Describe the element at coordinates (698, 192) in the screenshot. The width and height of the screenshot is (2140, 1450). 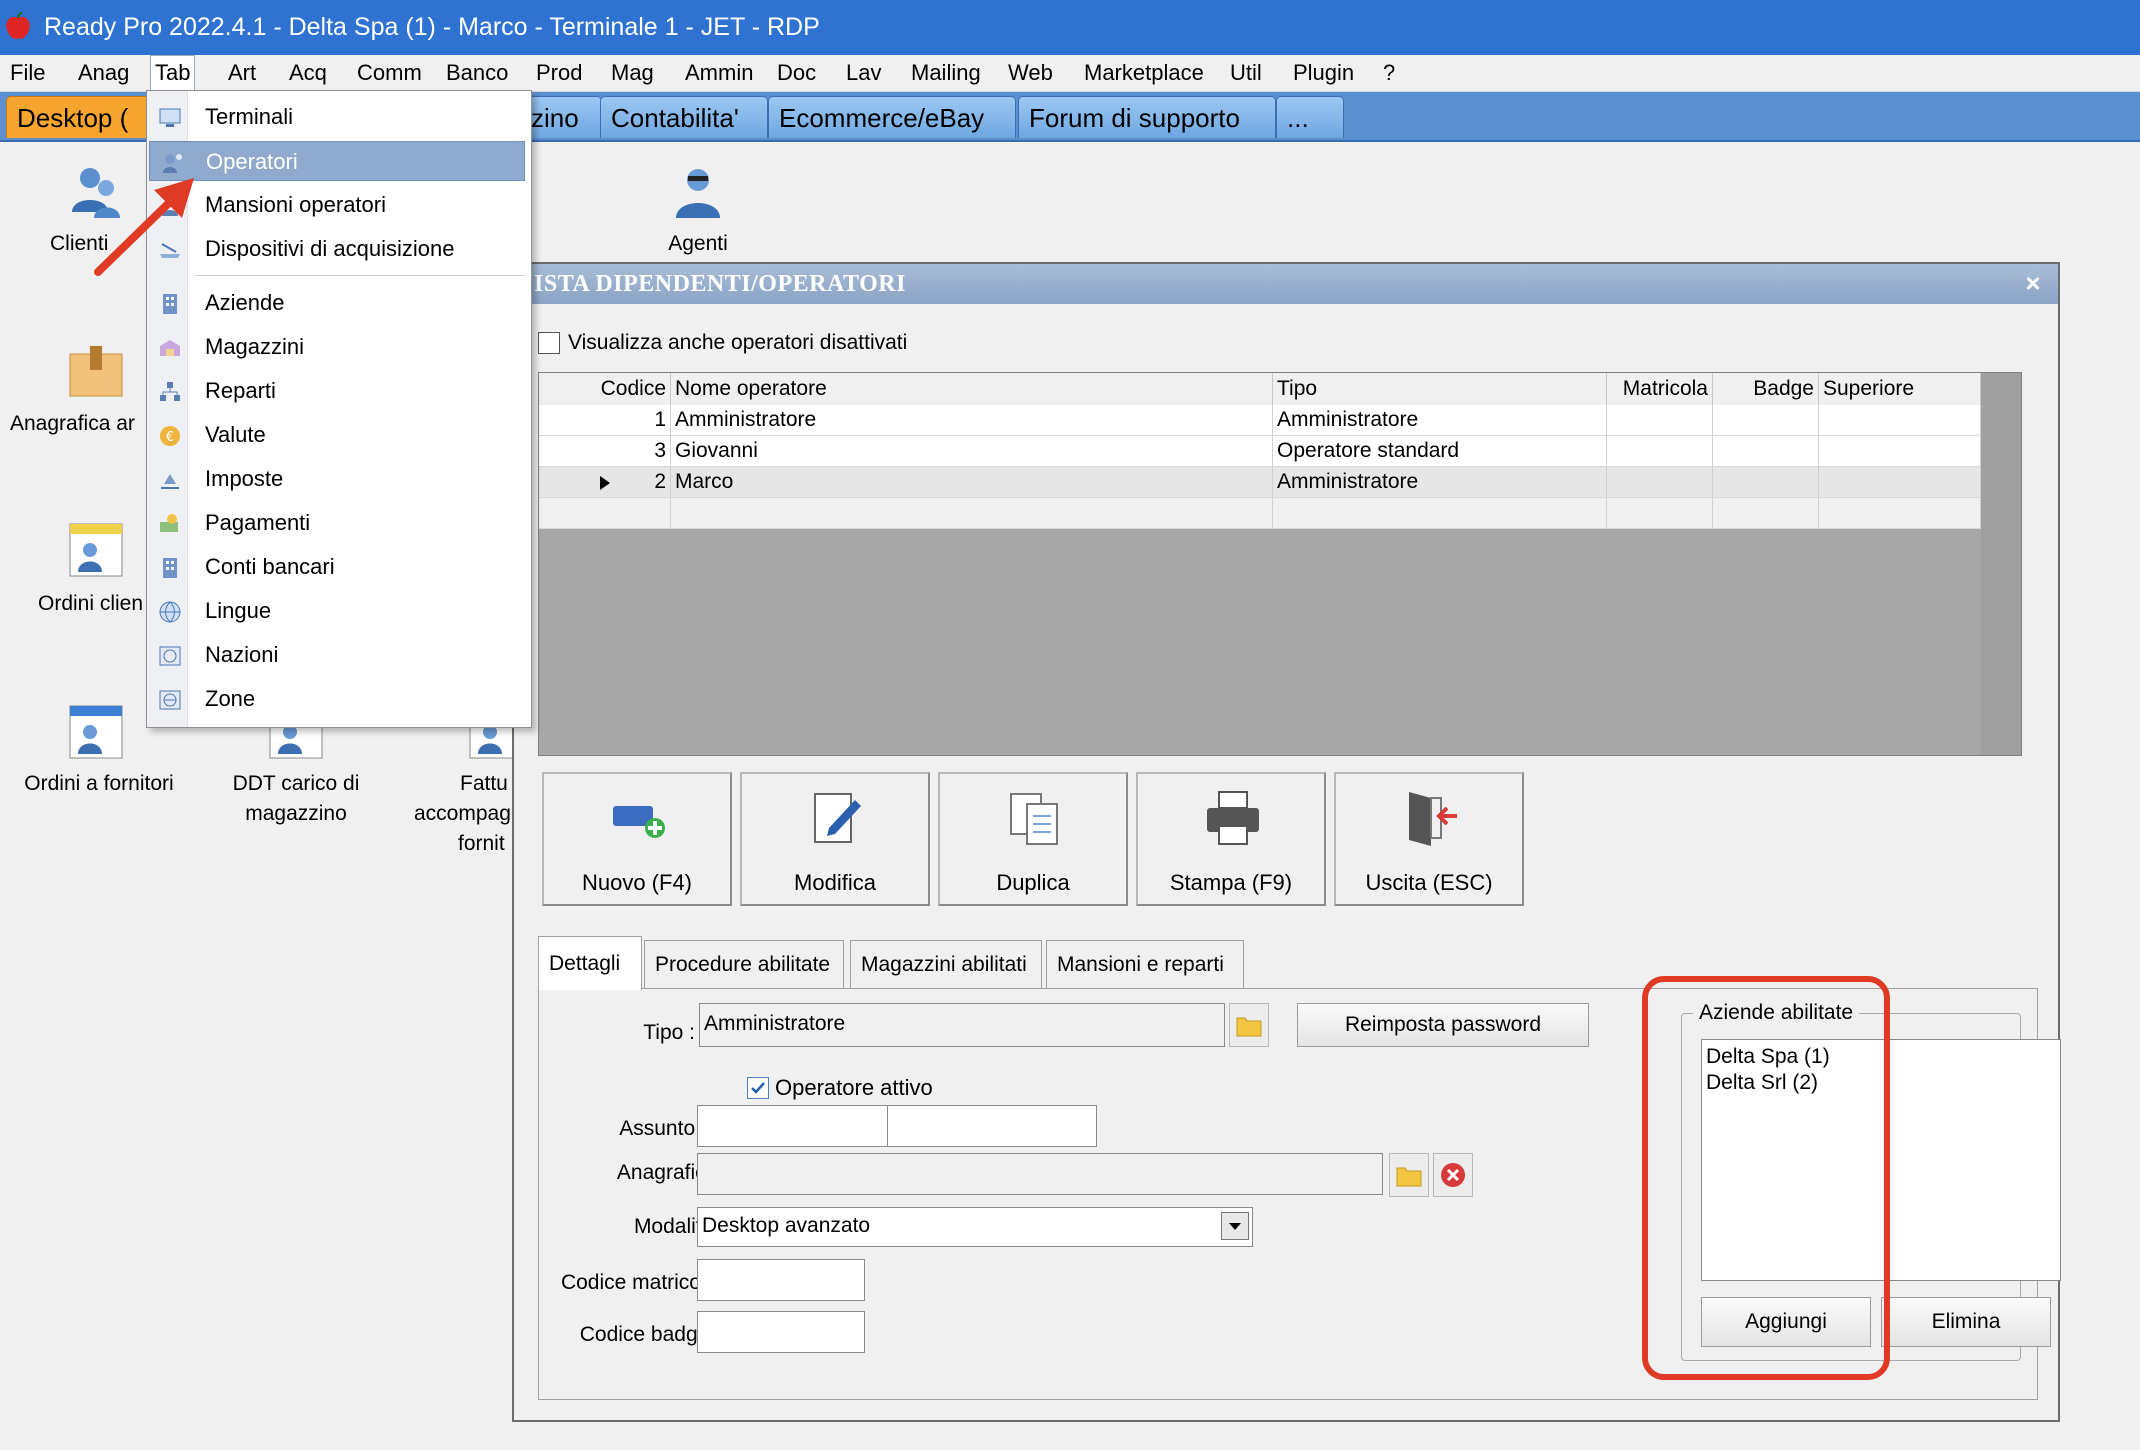
I see `agenti-icon` at that location.